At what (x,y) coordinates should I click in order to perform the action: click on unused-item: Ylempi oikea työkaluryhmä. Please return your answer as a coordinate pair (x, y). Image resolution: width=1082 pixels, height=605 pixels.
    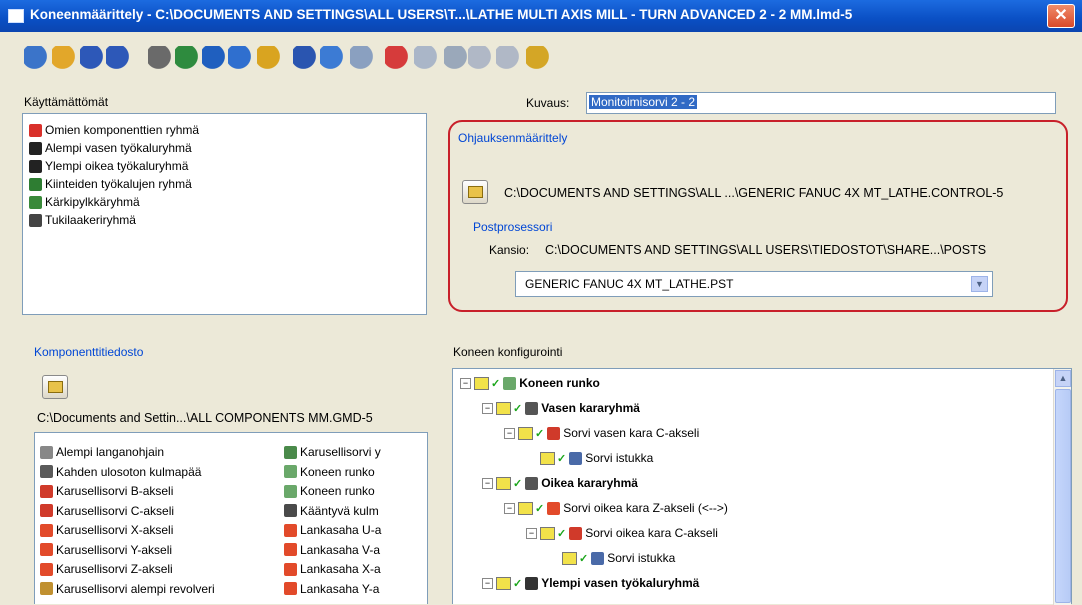
    Looking at the image, I should click on (108, 166).